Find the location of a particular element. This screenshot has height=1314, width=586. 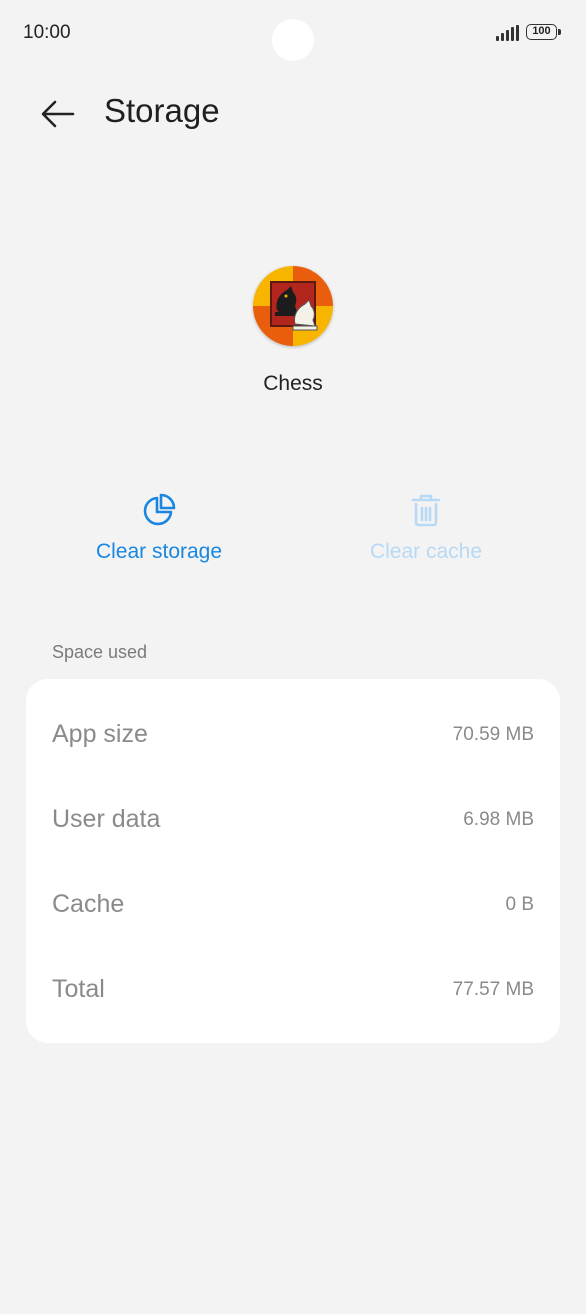

battery-tip is located at coordinates (559, 32).